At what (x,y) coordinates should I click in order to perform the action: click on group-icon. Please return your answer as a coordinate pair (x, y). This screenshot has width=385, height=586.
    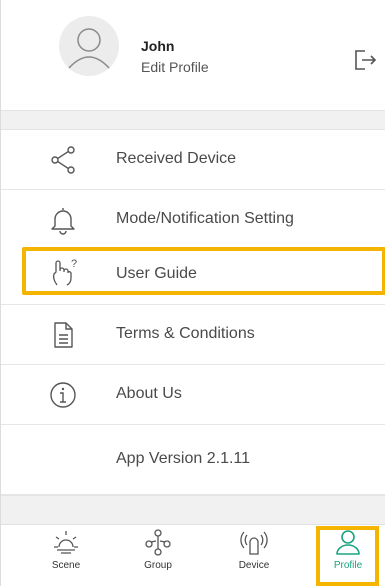
    Looking at the image, I should click on (158, 542).